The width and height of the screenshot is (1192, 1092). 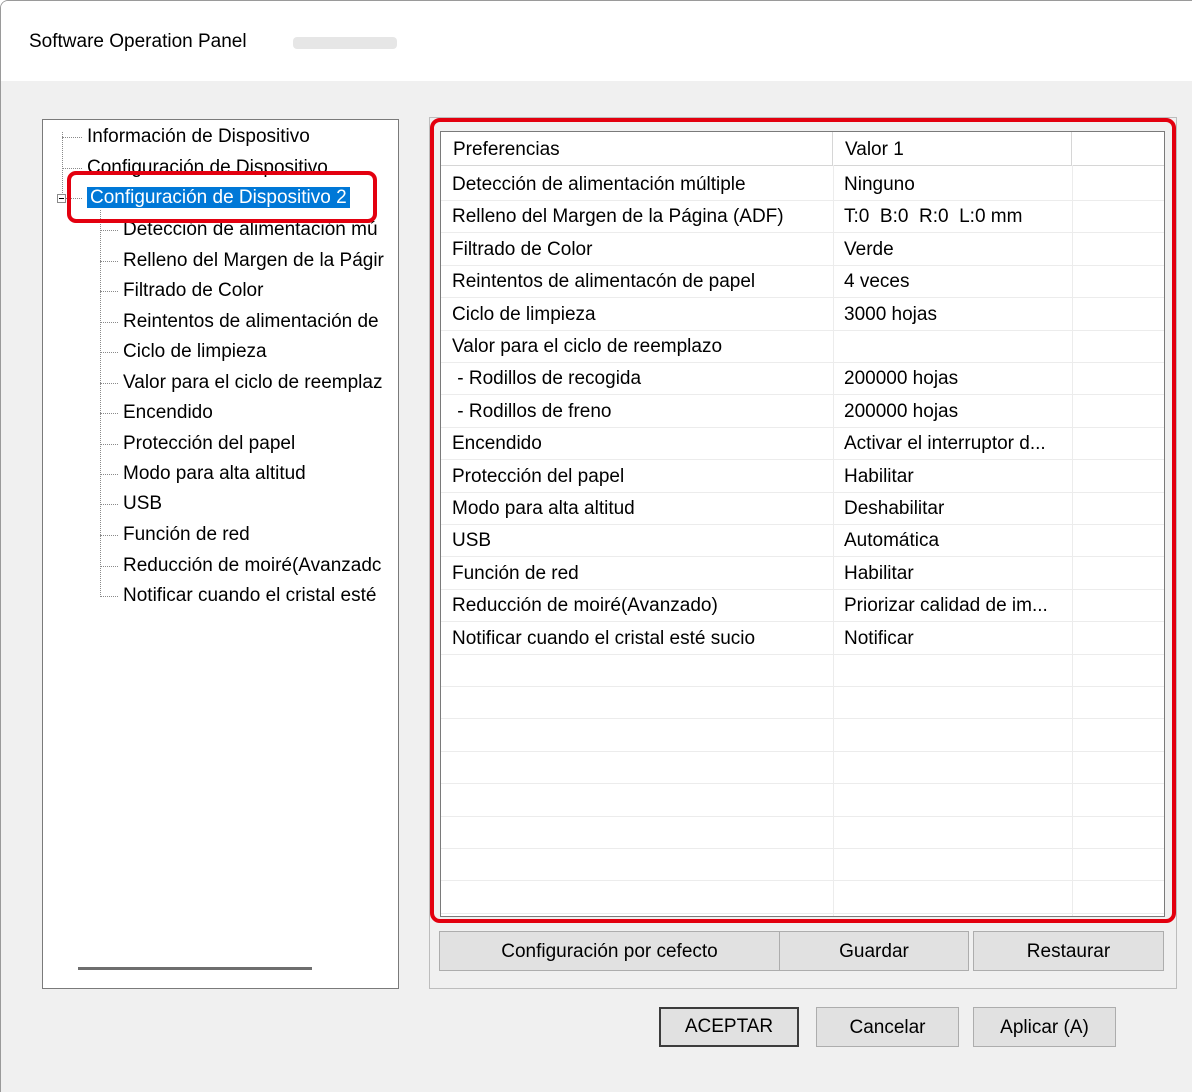 I want to click on tree-item: Valor para el ciclo de reemplaz, so click(x=252, y=383).